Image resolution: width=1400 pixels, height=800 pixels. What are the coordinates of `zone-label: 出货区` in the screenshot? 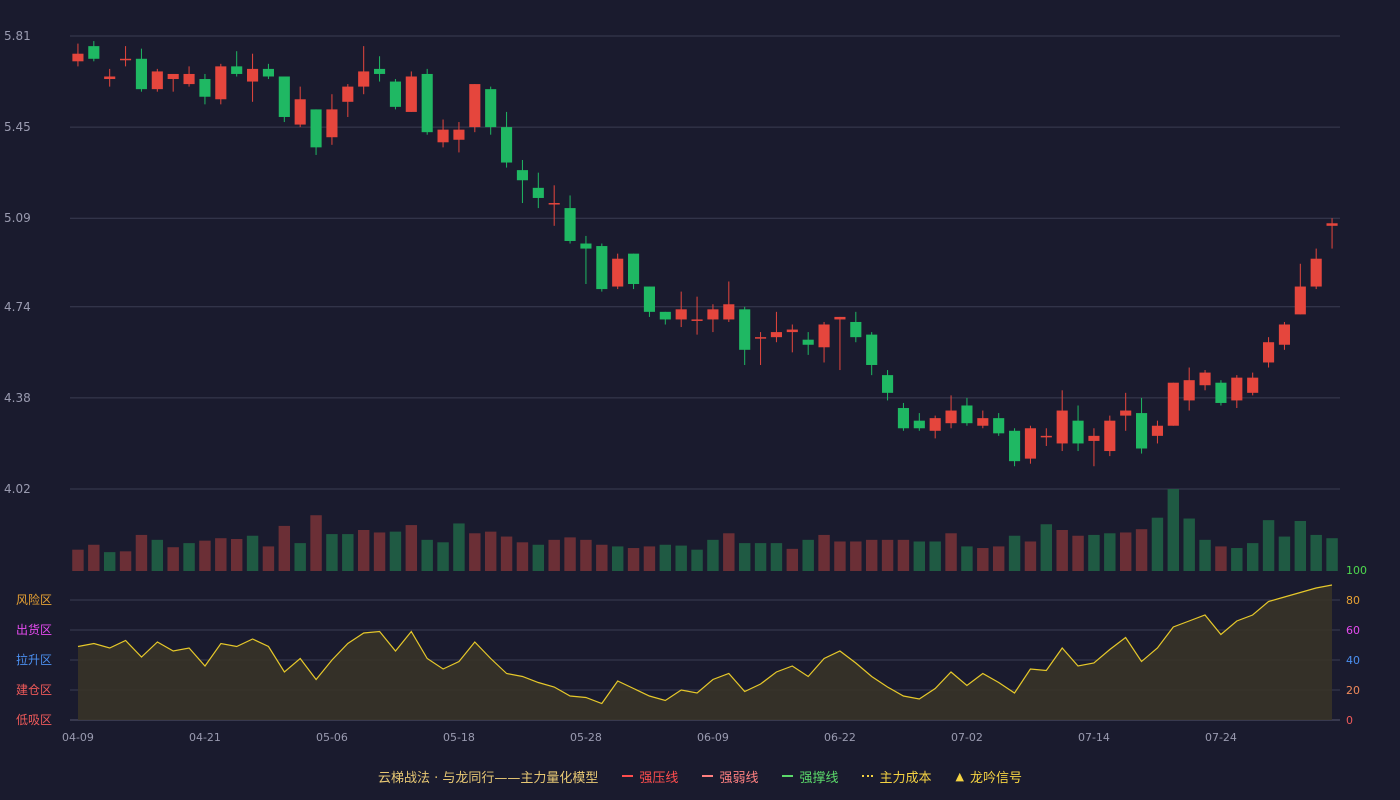 It's located at (34, 629).